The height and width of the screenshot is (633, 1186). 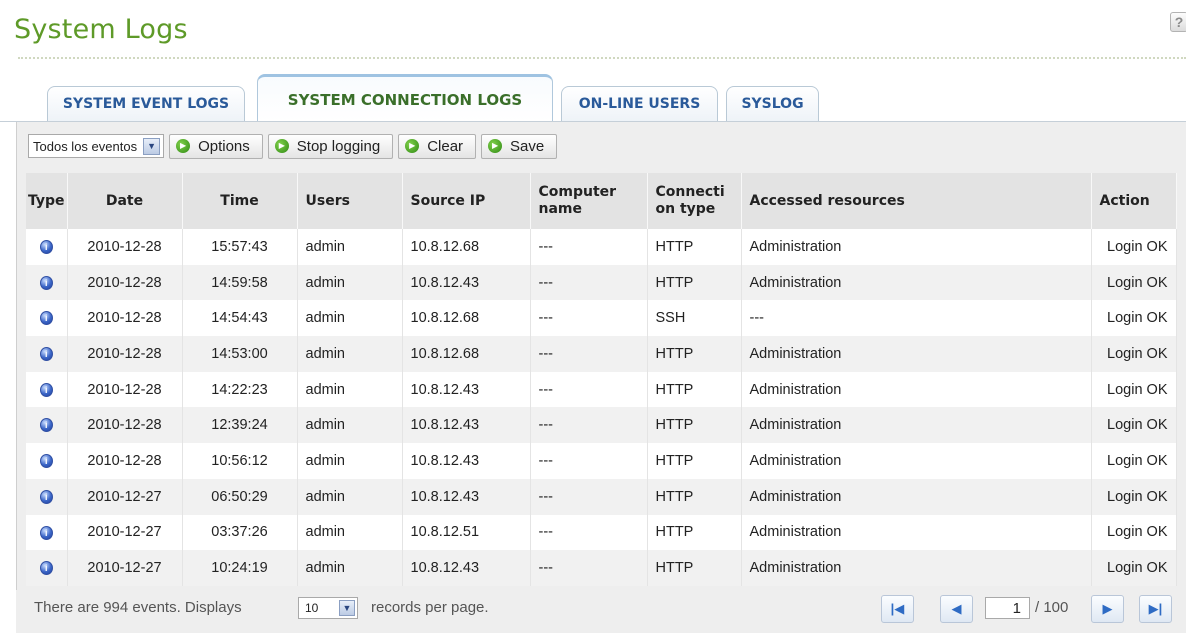 What do you see at coordinates (1007, 608) in the screenshot?
I see `current-page-input` at bounding box center [1007, 608].